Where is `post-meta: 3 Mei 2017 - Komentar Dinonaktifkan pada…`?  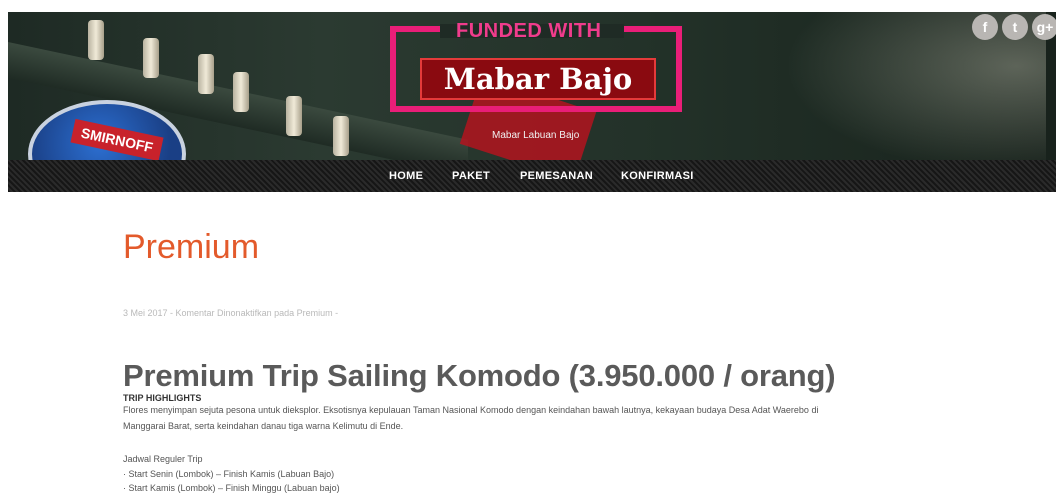 post-meta: 3 Mei 2017 - Komentar Dinonaktifkan pada… is located at coordinates (231, 313).